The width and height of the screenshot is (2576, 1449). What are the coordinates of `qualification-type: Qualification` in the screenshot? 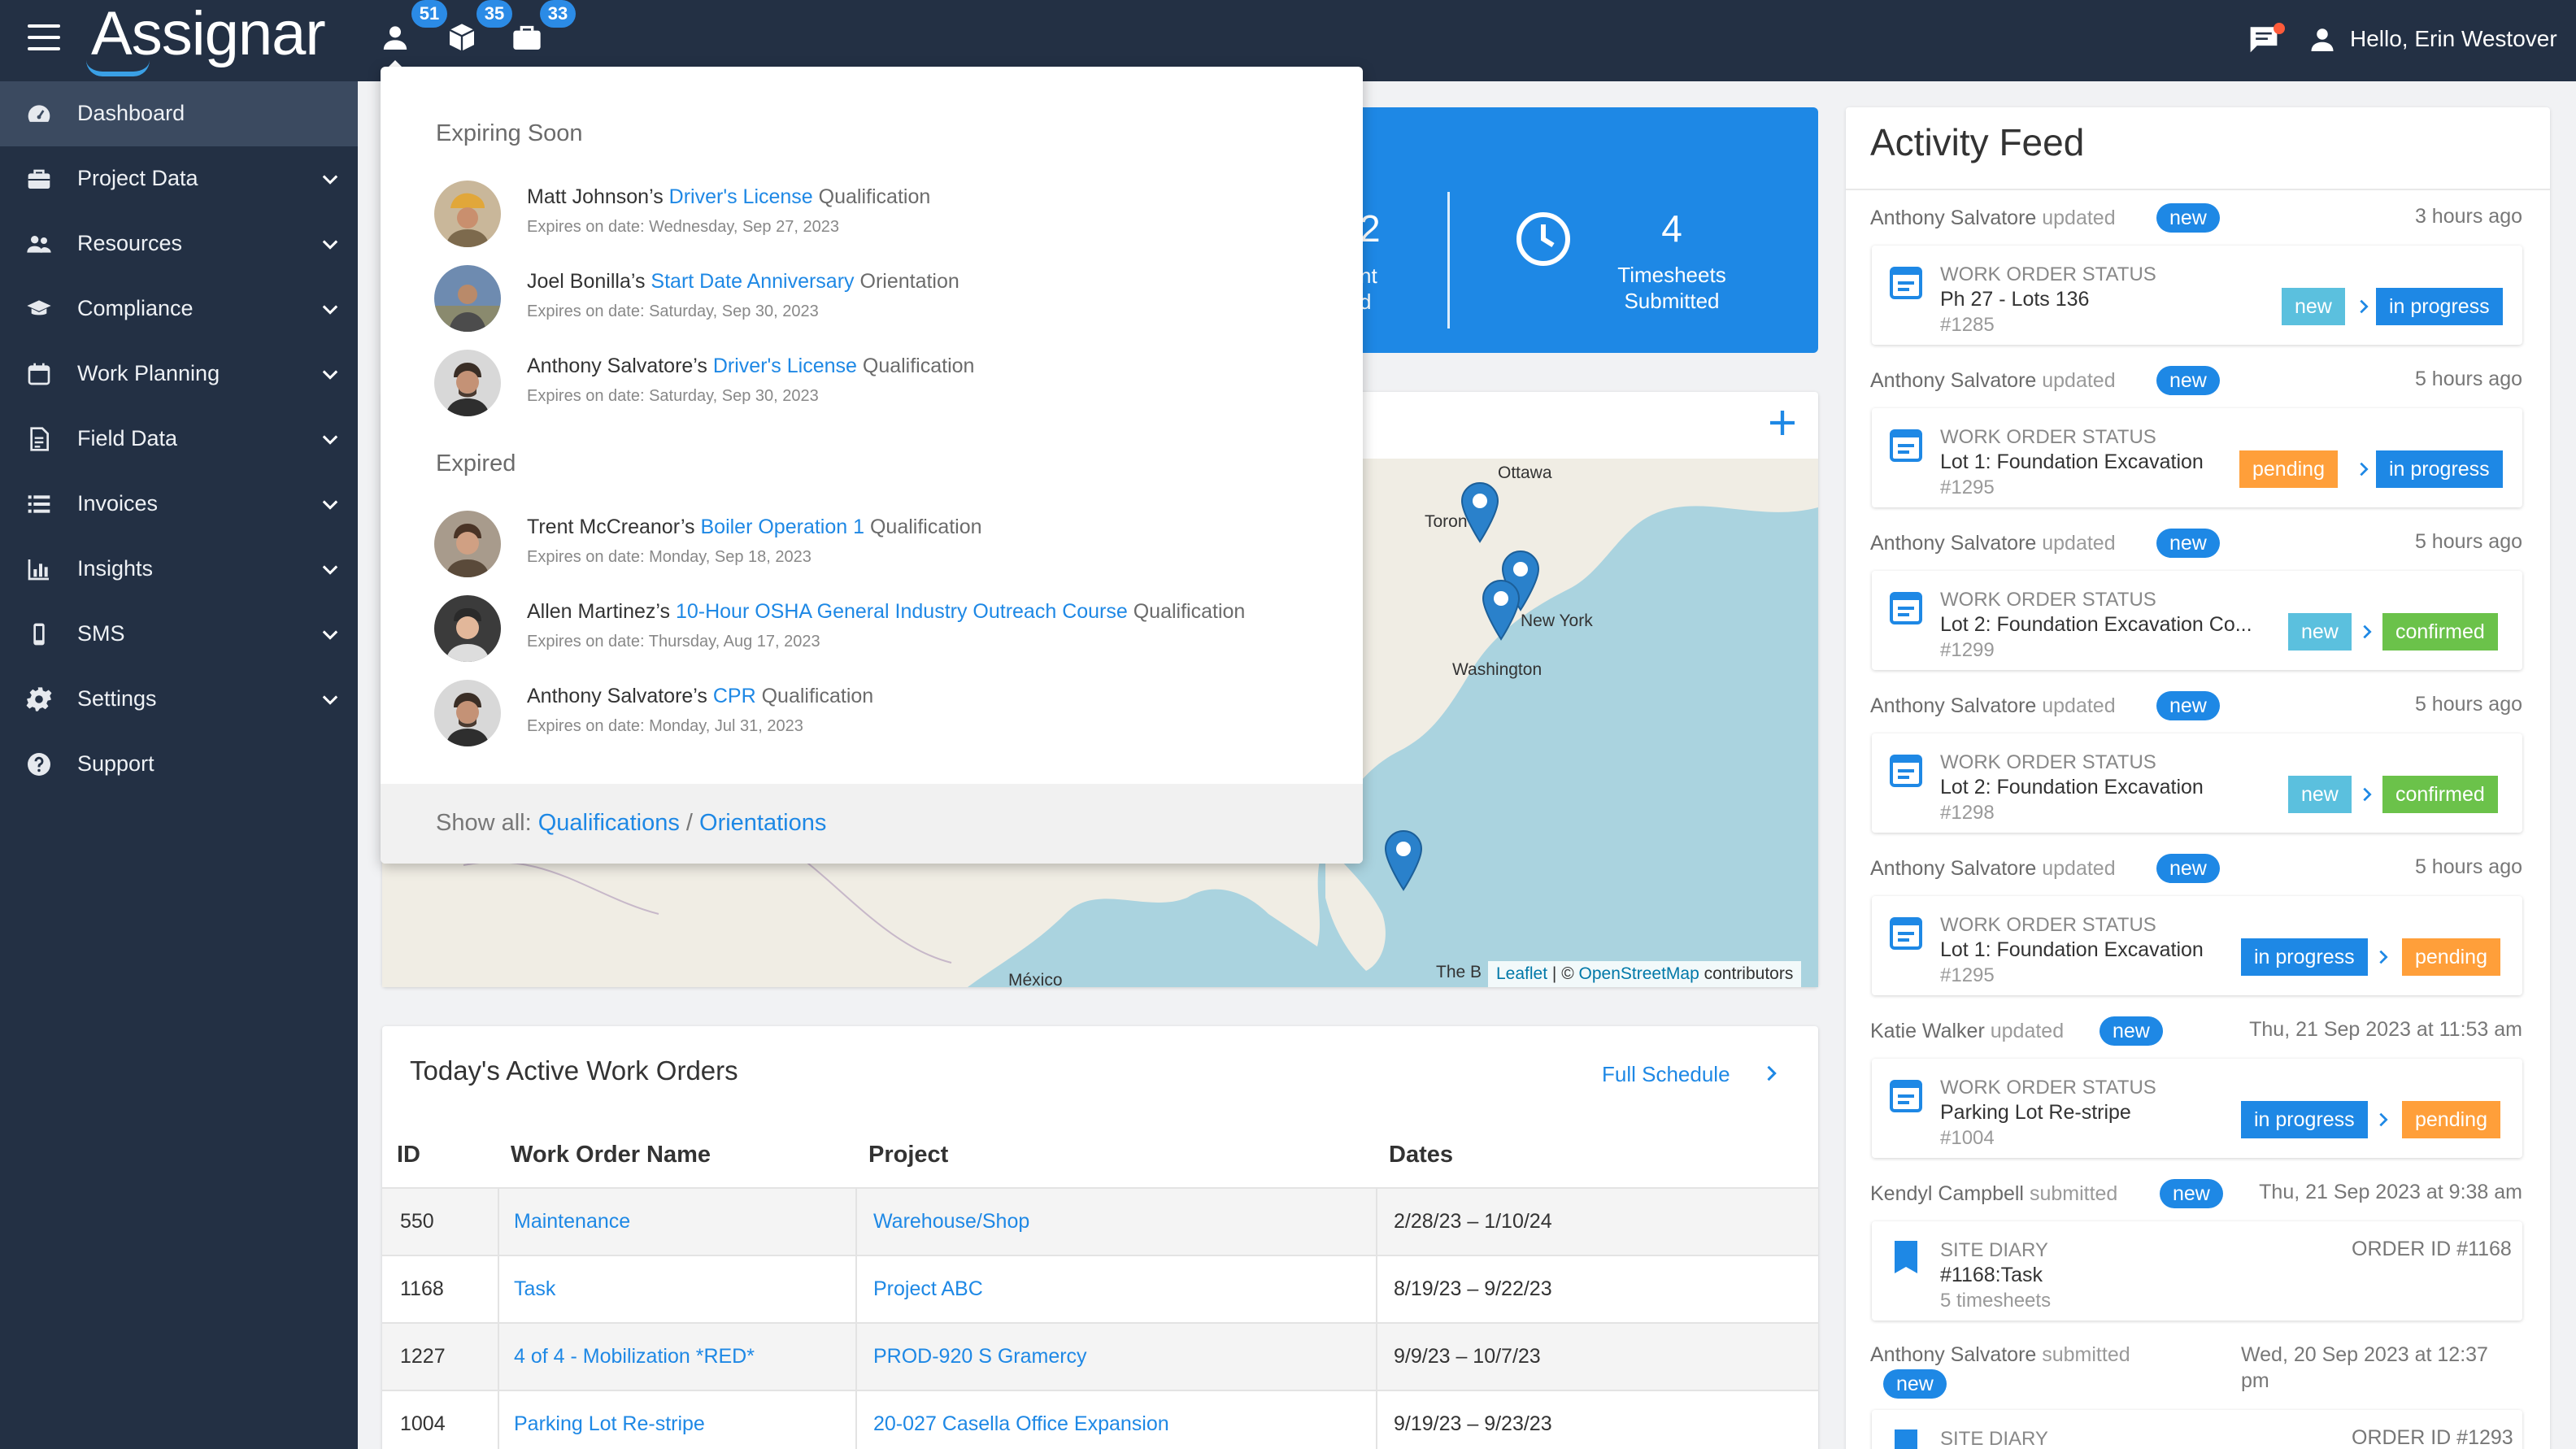 It's located at (926, 527).